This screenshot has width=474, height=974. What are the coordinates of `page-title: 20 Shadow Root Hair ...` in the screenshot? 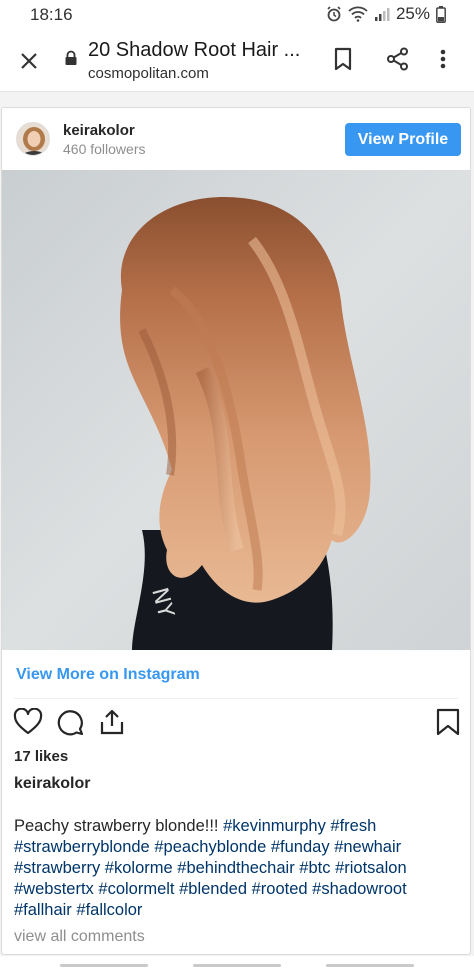 It's located at (194, 50).